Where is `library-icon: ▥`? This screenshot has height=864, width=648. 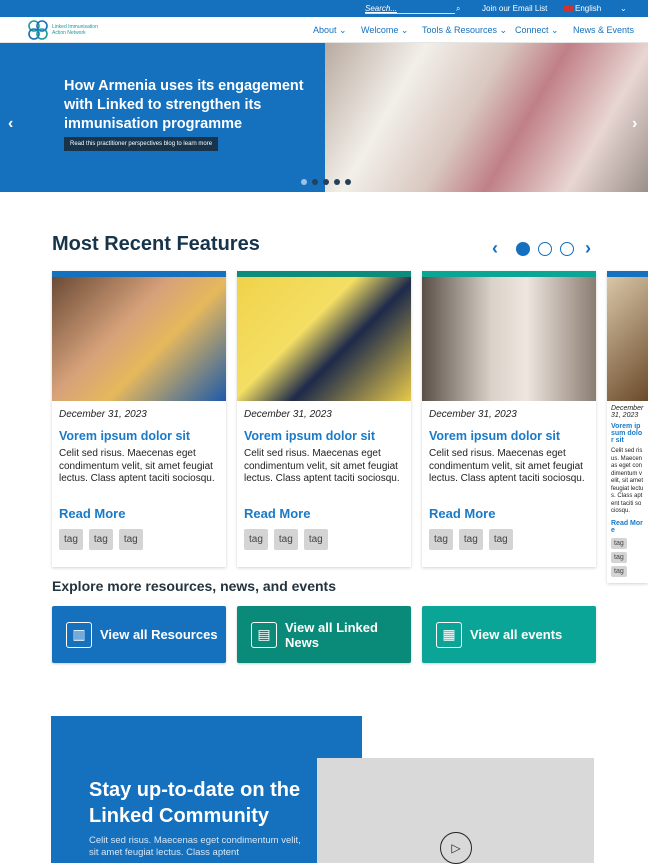
library-icon: ▥ is located at coordinates (79, 634).